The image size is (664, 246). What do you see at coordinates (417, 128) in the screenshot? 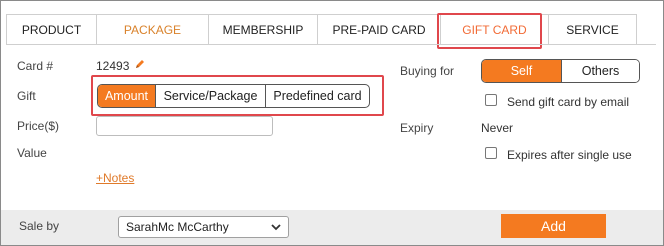
I see `expiry-label: Expiry` at bounding box center [417, 128].